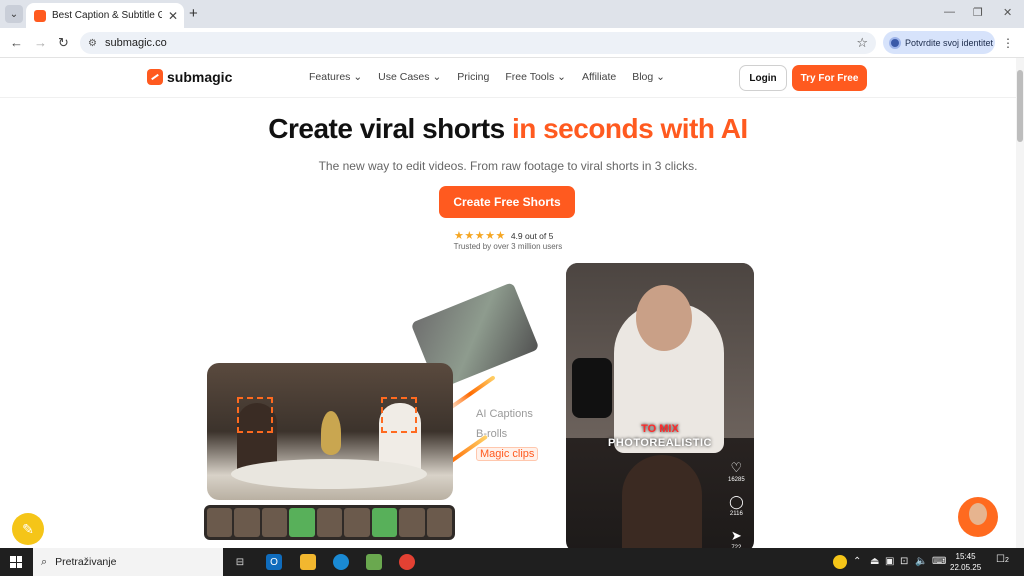  Describe the element at coordinates (504, 414) in the screenshot. I see `feature-ai-captions: AI Captions` at that location.